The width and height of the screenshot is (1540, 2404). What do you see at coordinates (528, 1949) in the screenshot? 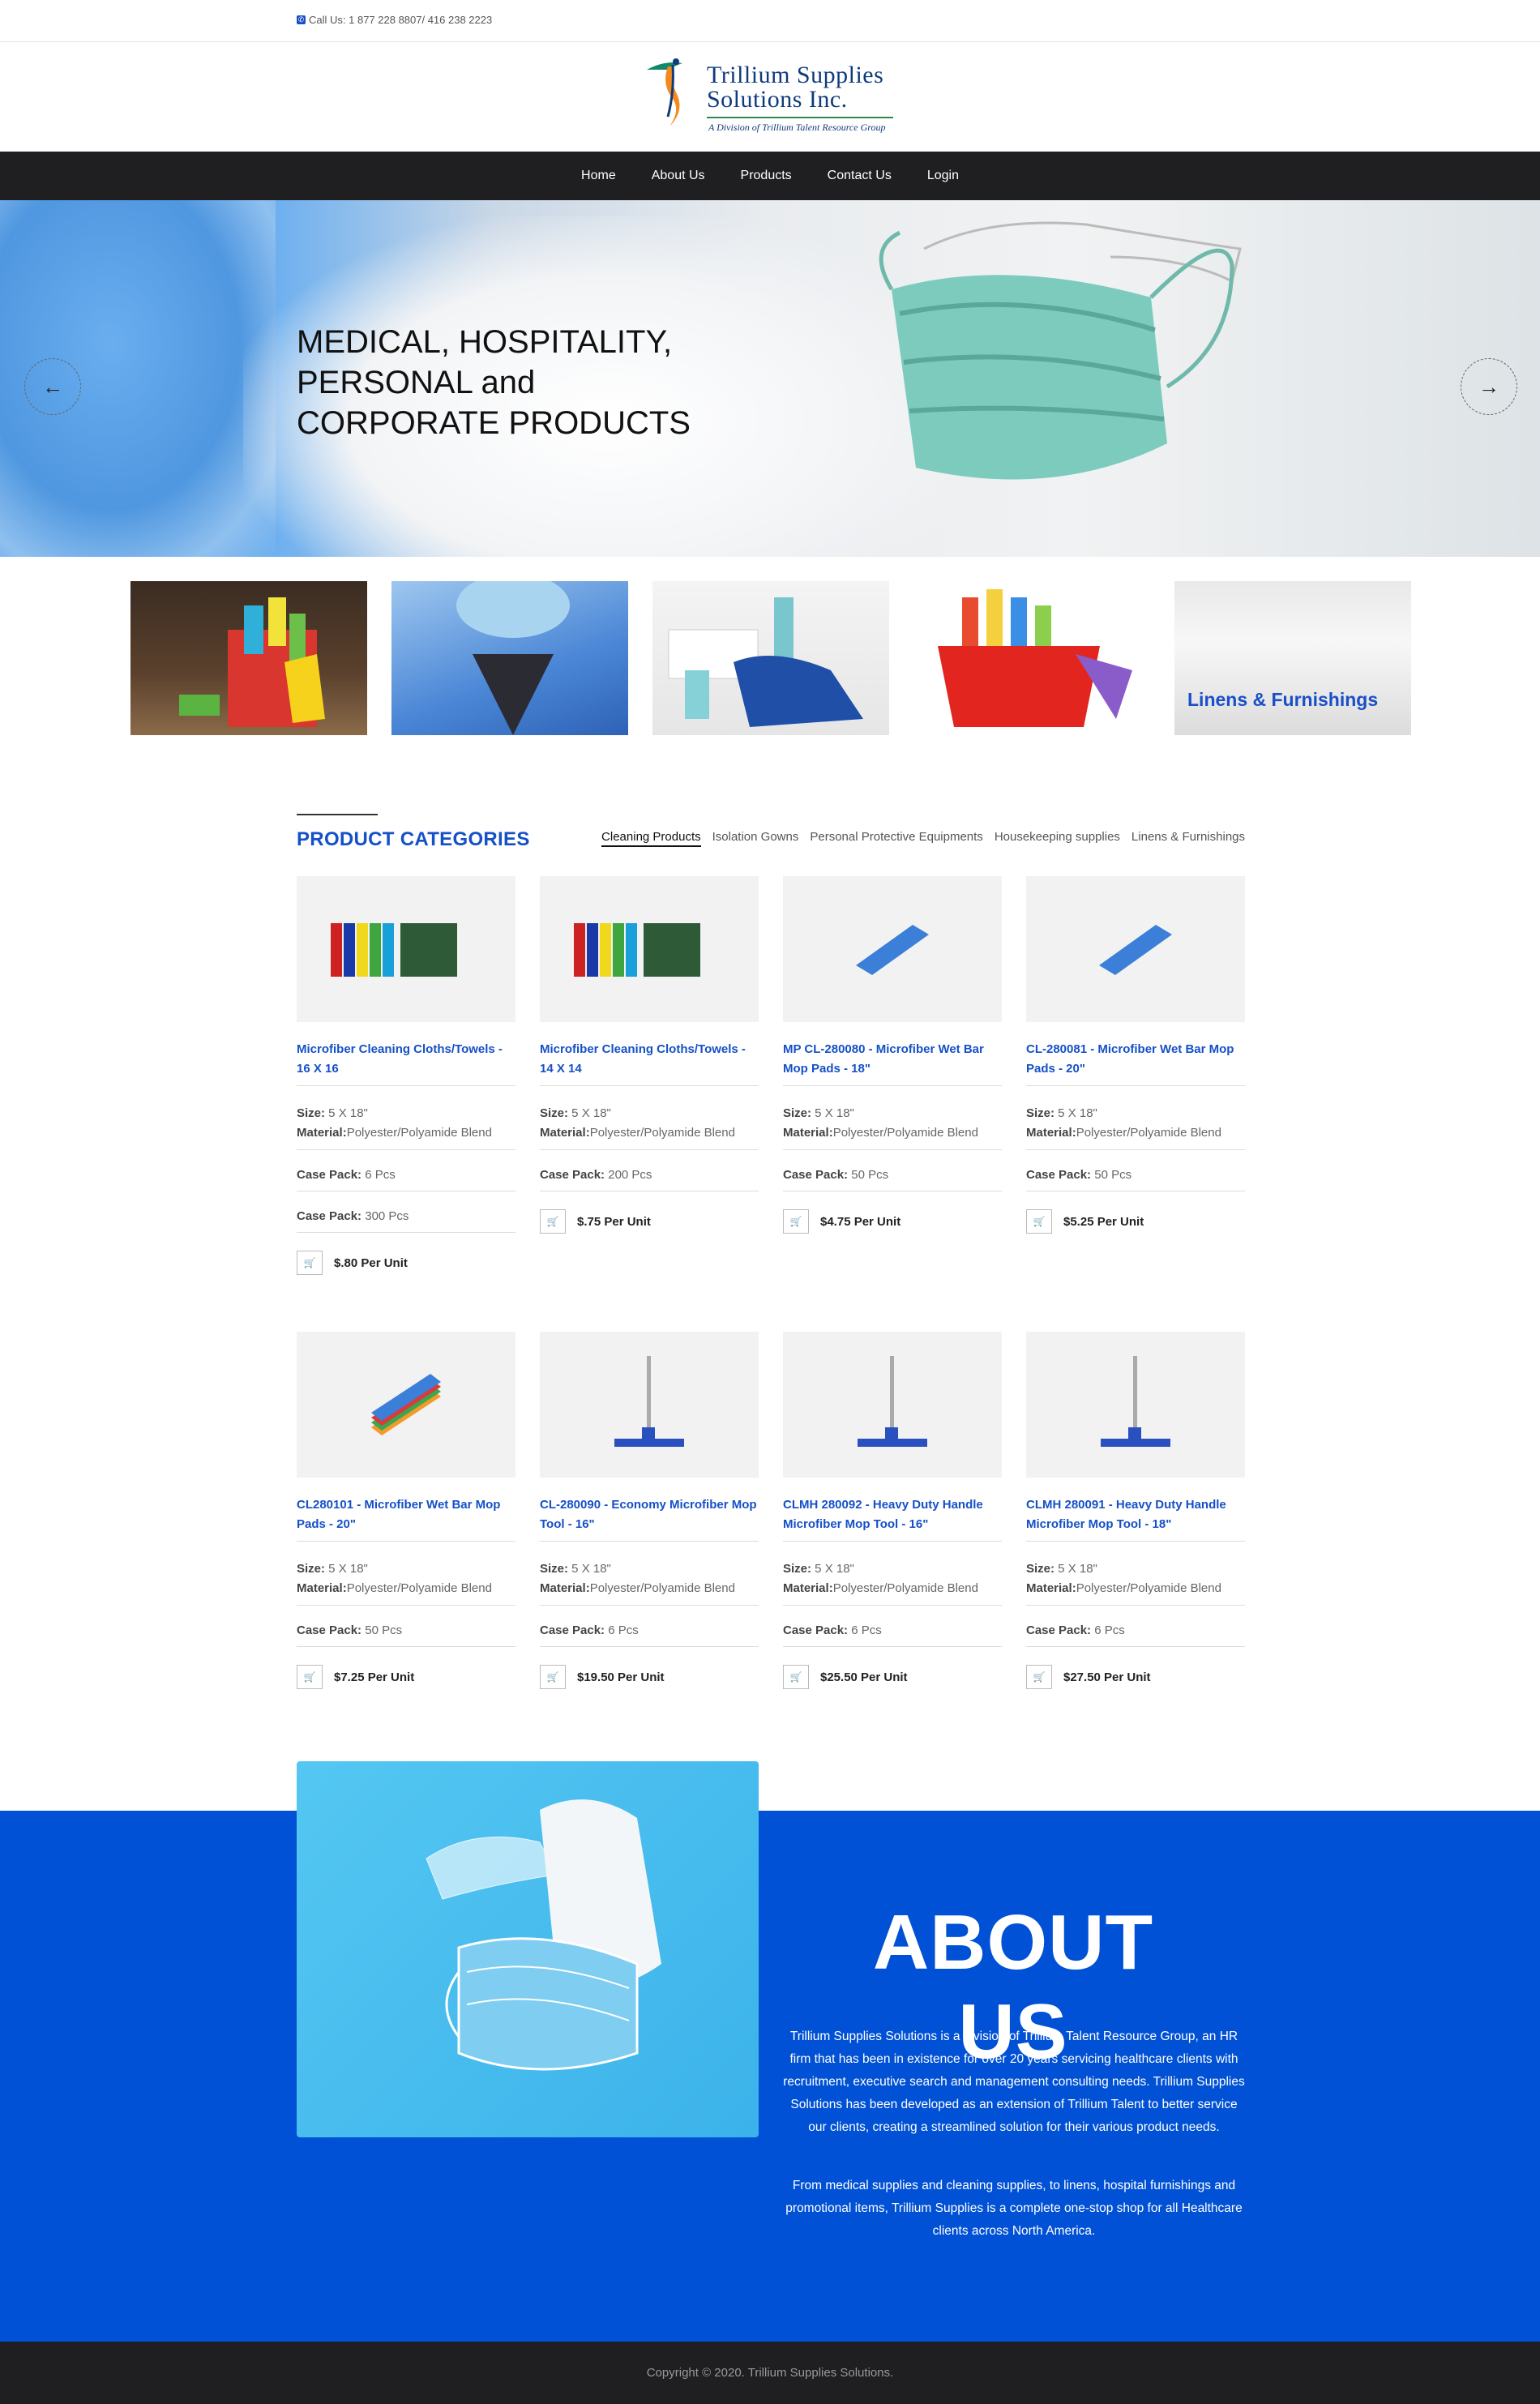
I see `about-image` at bounding box center [528, 1949].